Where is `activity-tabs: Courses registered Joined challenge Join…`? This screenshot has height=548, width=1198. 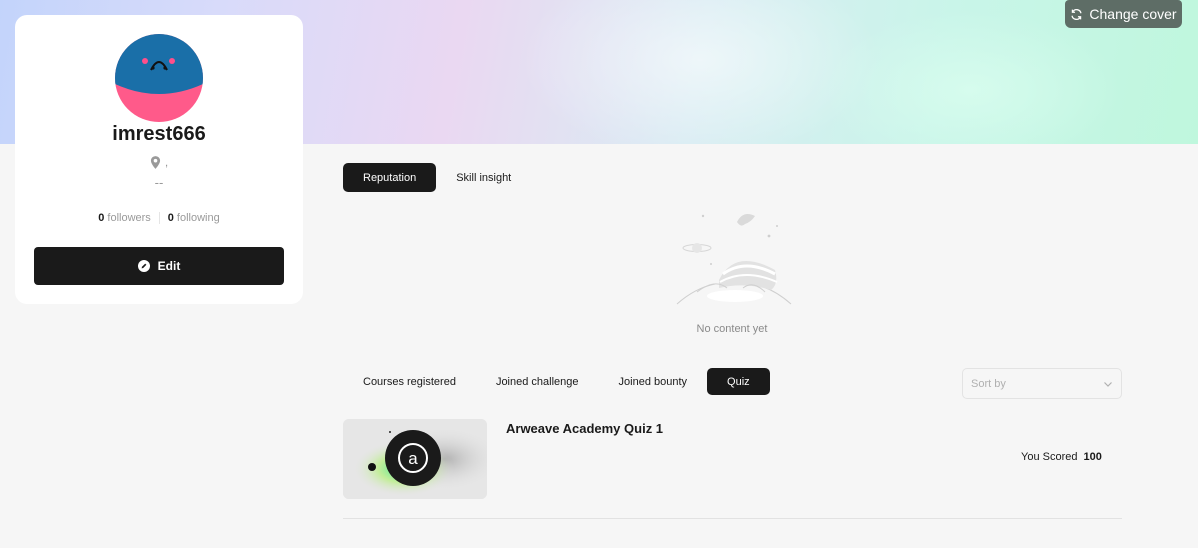
activity-tabs: Courses registered Joined challenge Join… is located at coordinates (556, 381).